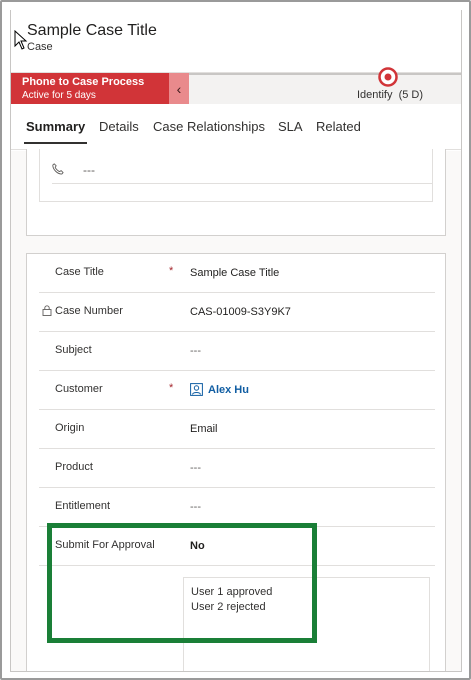 The image size is (471, 680). What do you see at coordinates (290, 126) in the screenshot?
I see `tab-sla: SLA` at bounding box center [290, 126].